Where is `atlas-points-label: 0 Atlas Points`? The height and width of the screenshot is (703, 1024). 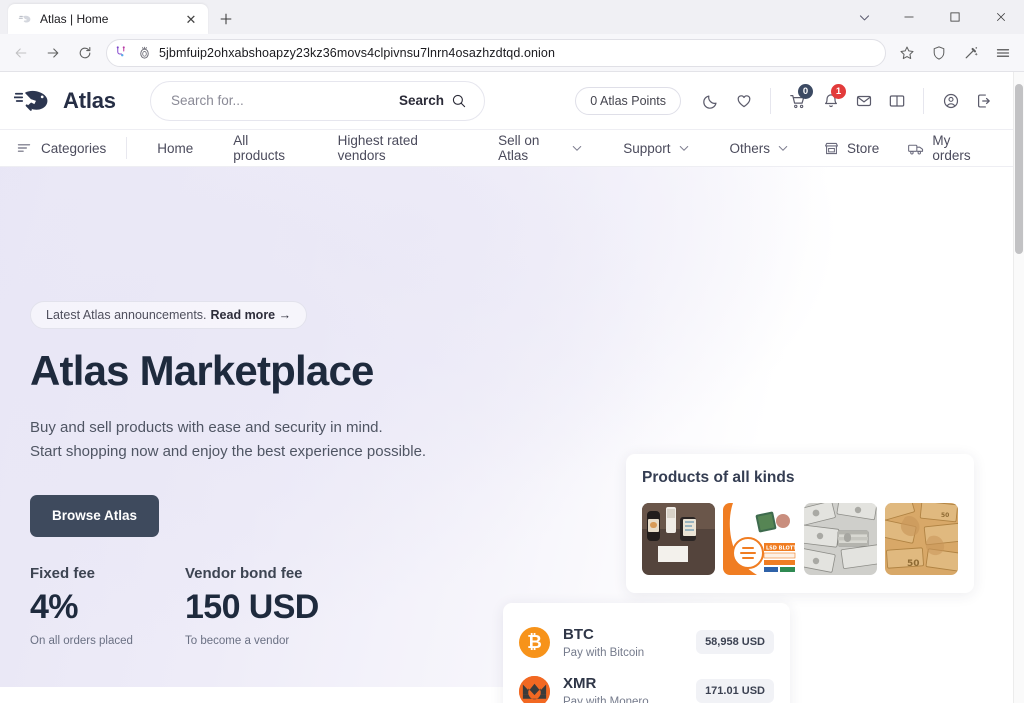 atlas-points-label: 0 Atlas Points is located at coordinates (628, 100).